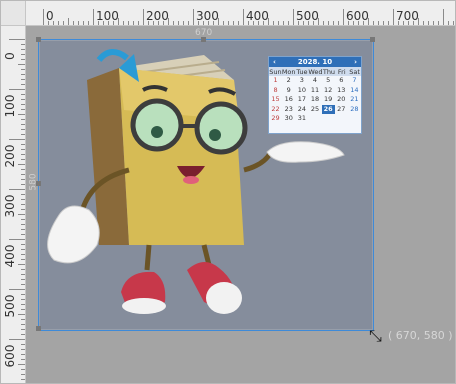 The height and width of the screenshot is (384, 456). I want to click on calendar-weekday: Fri, so click(341, 71).